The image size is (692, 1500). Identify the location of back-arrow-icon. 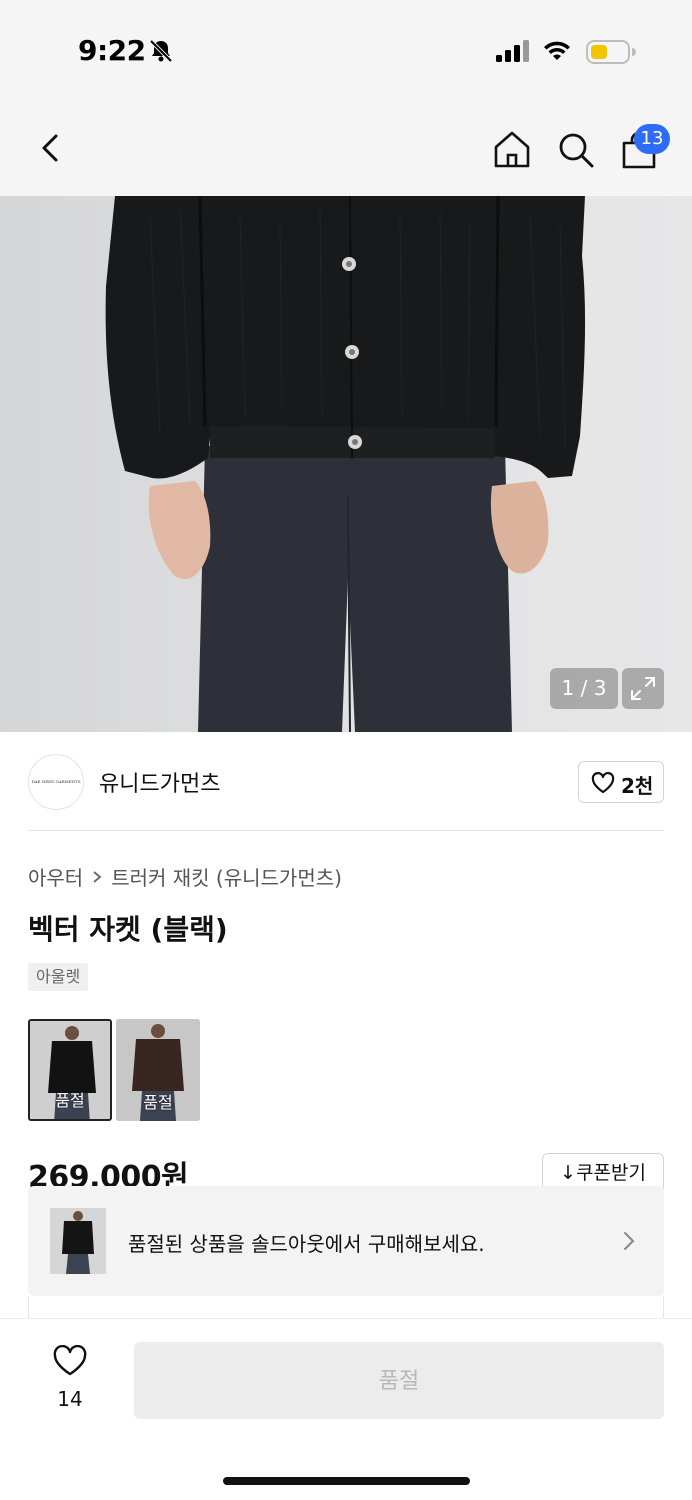
(50, 148).